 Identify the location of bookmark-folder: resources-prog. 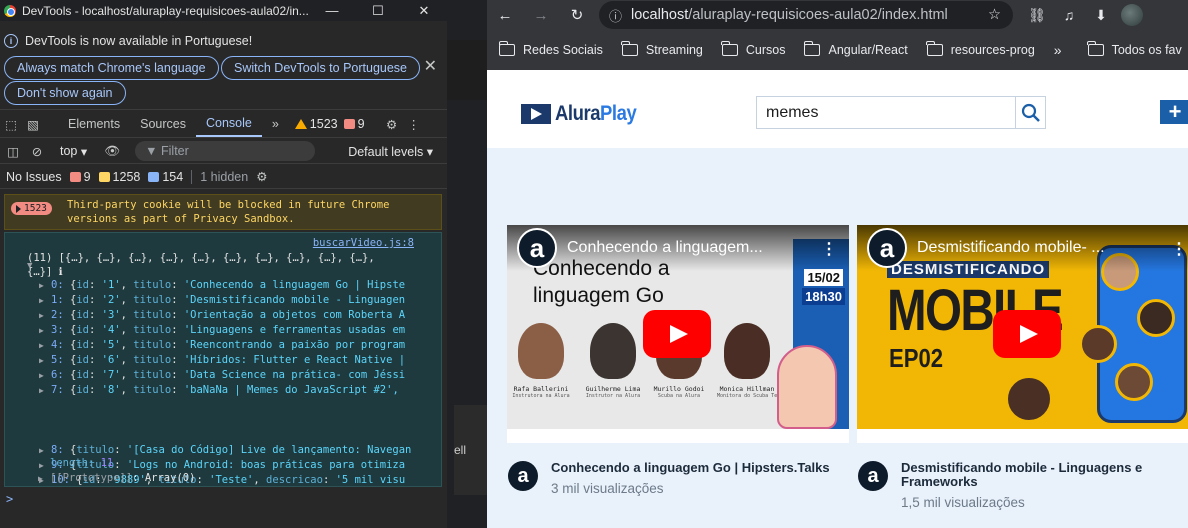
(980, 49).